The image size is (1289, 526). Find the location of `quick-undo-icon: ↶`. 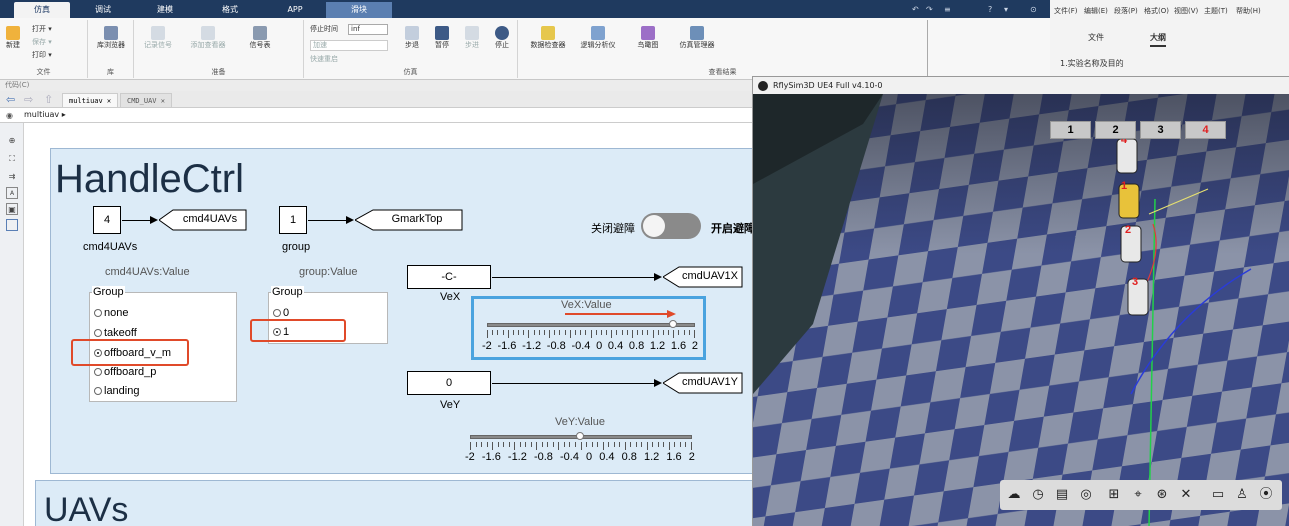

quick-undo-icon: ↶ is located at coordinates (915, 9).